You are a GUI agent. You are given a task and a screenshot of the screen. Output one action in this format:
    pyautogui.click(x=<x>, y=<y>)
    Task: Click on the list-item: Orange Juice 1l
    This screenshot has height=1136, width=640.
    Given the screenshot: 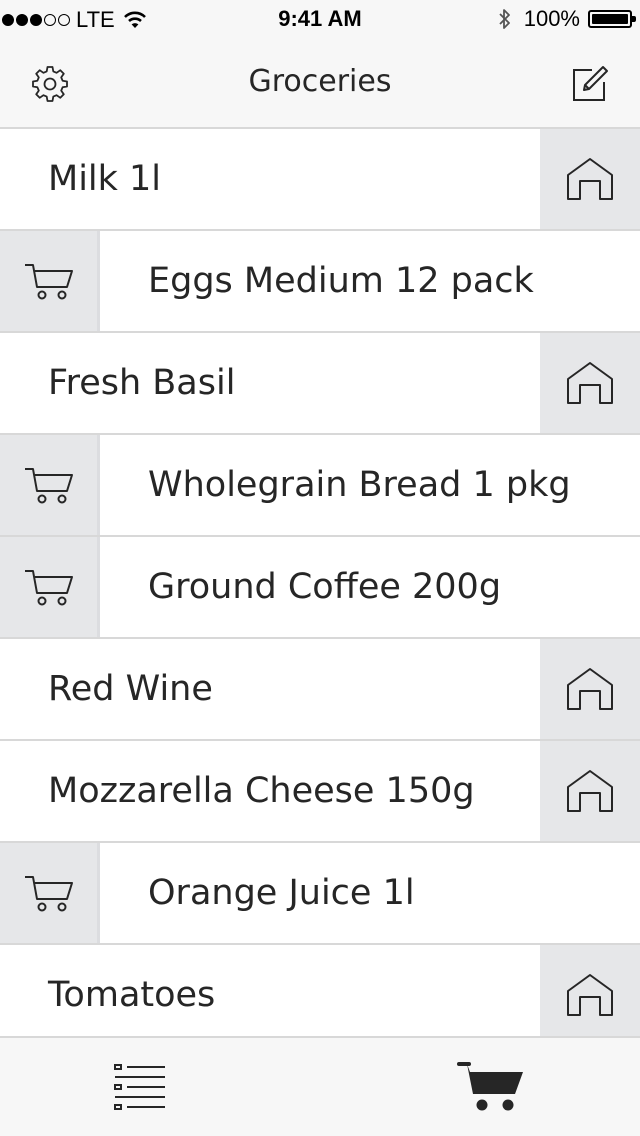 What is the action you would take?
    pyautogui.click(x=320, y=894)
    